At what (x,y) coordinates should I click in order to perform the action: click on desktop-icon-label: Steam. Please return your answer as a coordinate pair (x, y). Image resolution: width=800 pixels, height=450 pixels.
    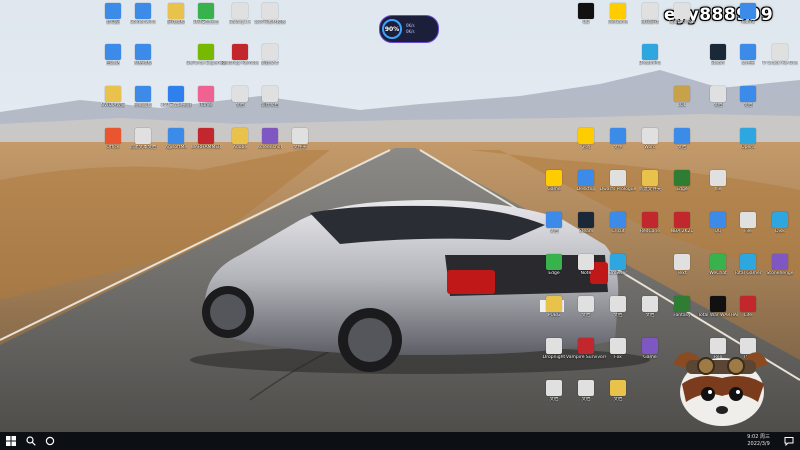
    Looking at the image, I should click on (718, 63).